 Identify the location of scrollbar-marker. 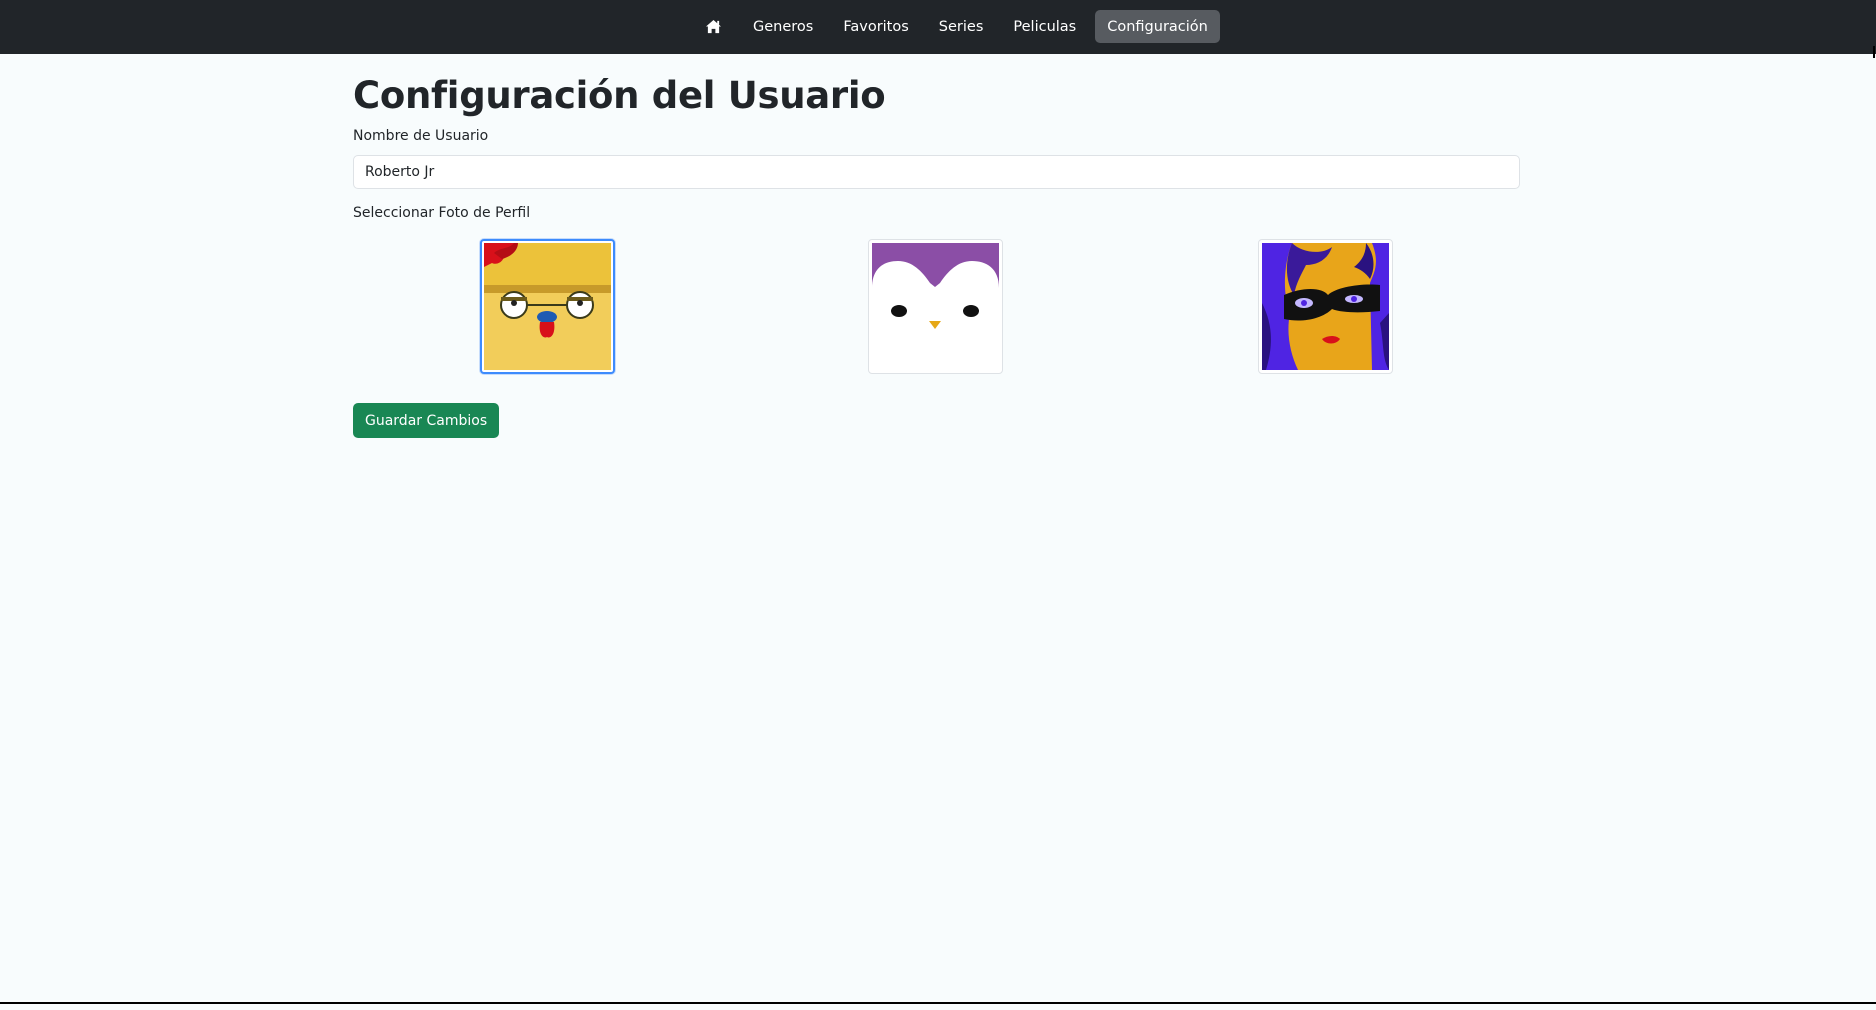
(1874, 52).